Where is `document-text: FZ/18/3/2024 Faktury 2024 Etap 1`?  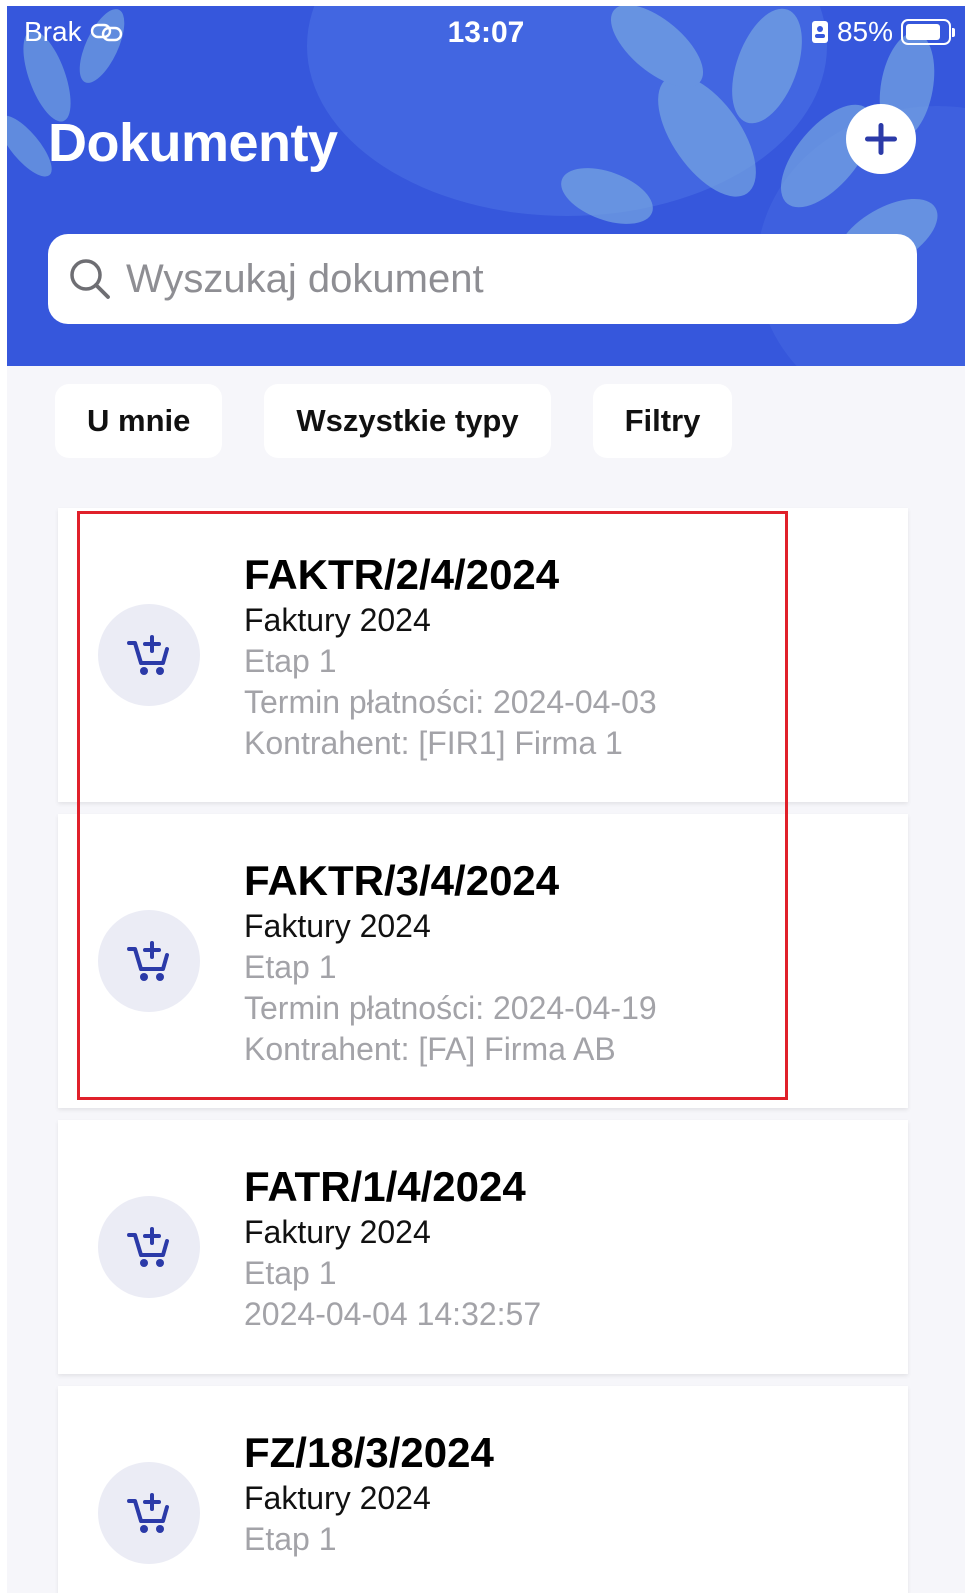 document-text: FZ/18/3/2024 Faktury 2024 Etap 1 is located at coordinates (369, 1494).